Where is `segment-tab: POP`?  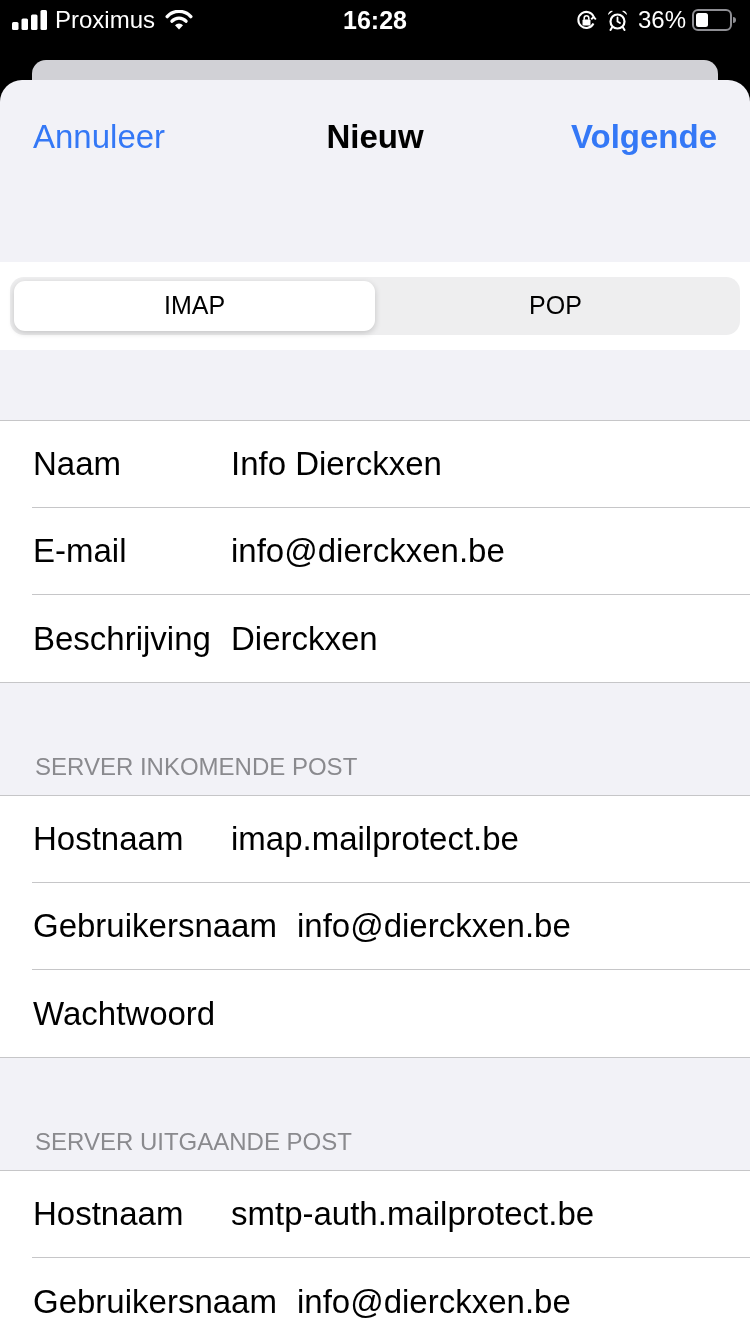 segment-tab: POP is located at coordinates (555, 306).